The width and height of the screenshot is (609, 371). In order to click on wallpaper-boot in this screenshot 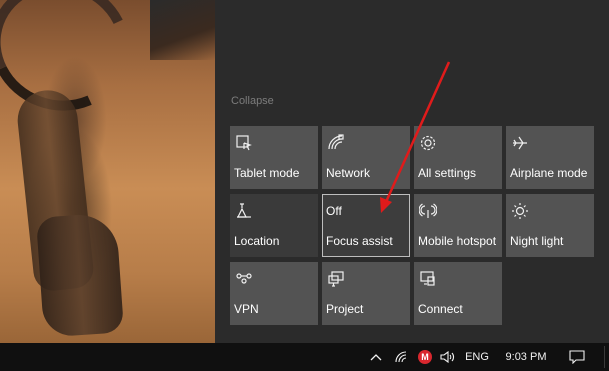, I will do `click(80, 275)`.